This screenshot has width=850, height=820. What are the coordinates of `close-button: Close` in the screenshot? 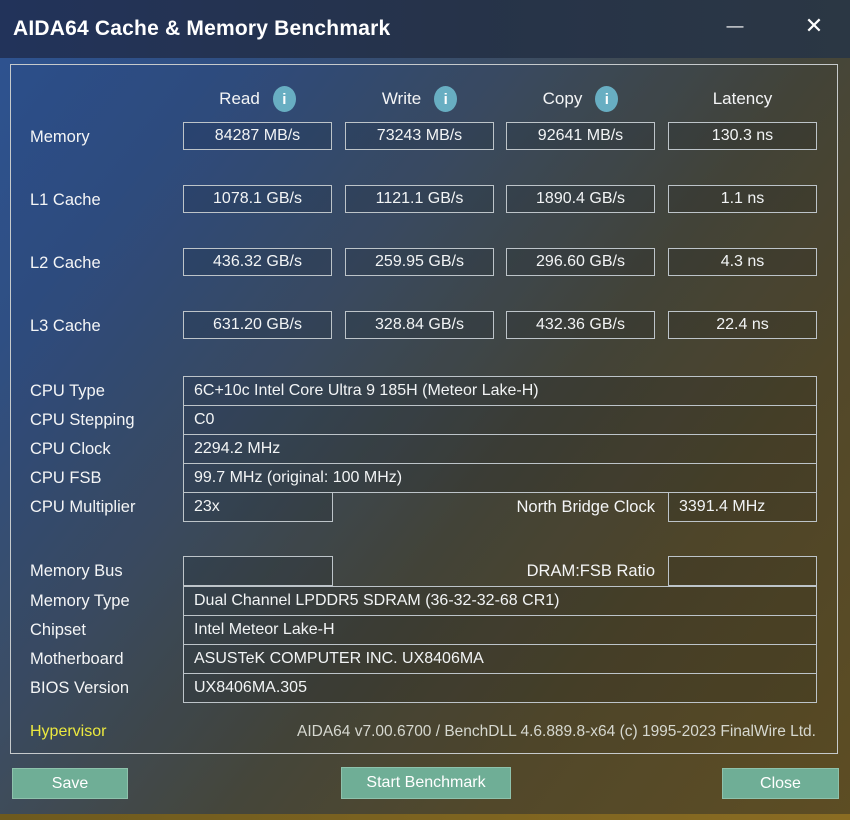 It's located at (780, 783).